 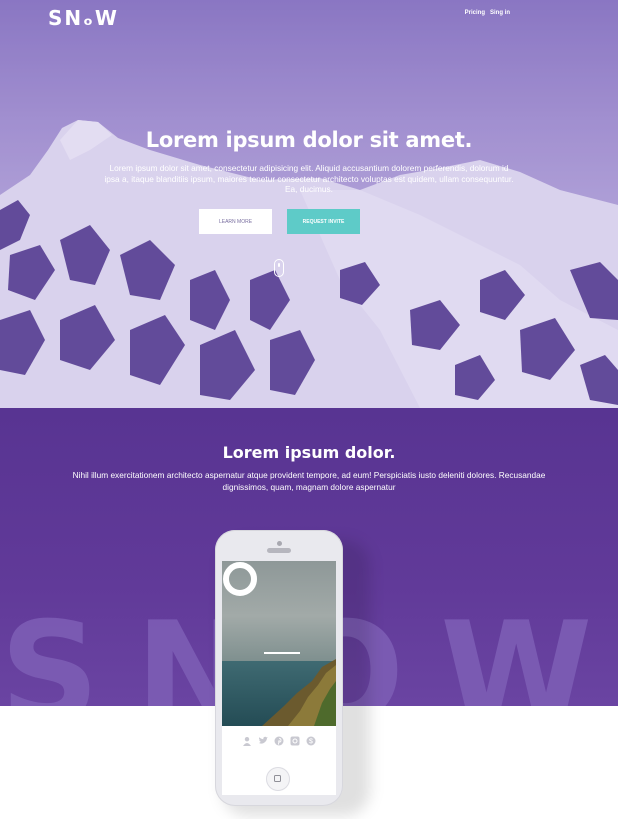 I want to click on phone-mockup, so click(x=279, y=668).